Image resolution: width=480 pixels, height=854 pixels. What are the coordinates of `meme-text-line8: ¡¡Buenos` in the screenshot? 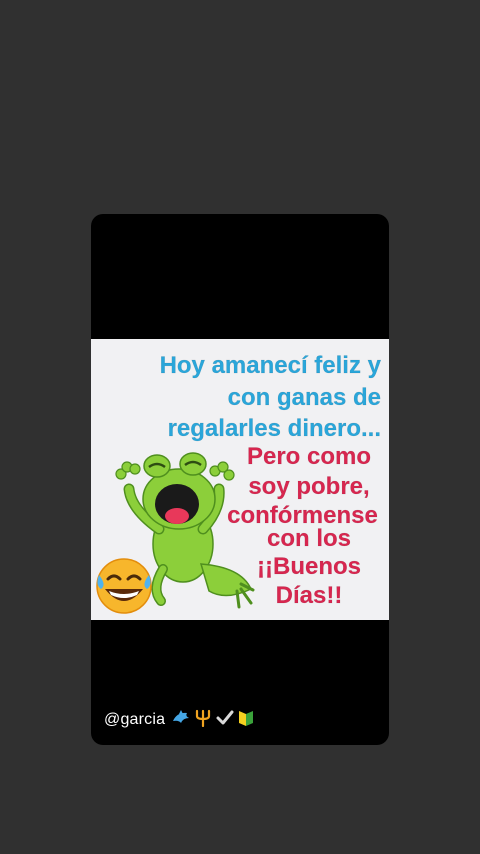 It's located at (309, 566).